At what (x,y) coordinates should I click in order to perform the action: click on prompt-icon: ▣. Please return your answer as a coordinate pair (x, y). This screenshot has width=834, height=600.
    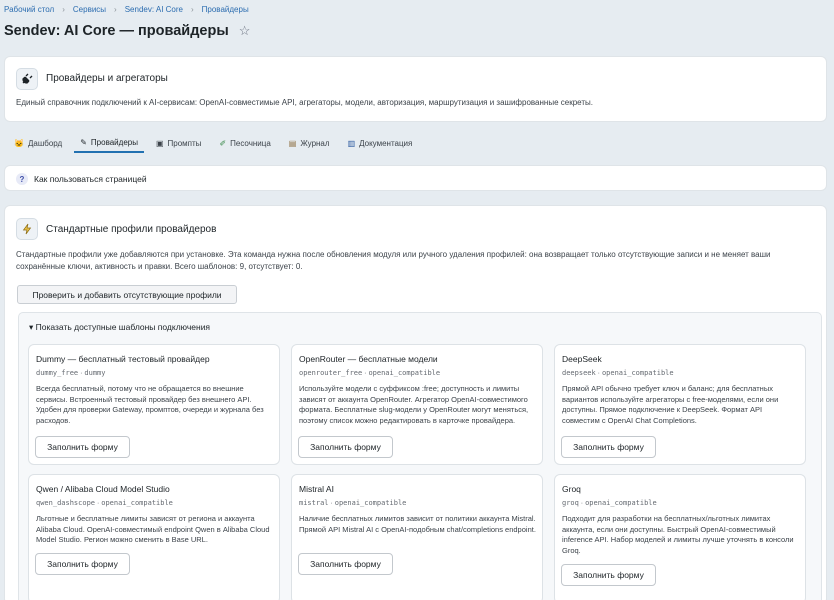
    Looking at the image, I should click on (159, 143).